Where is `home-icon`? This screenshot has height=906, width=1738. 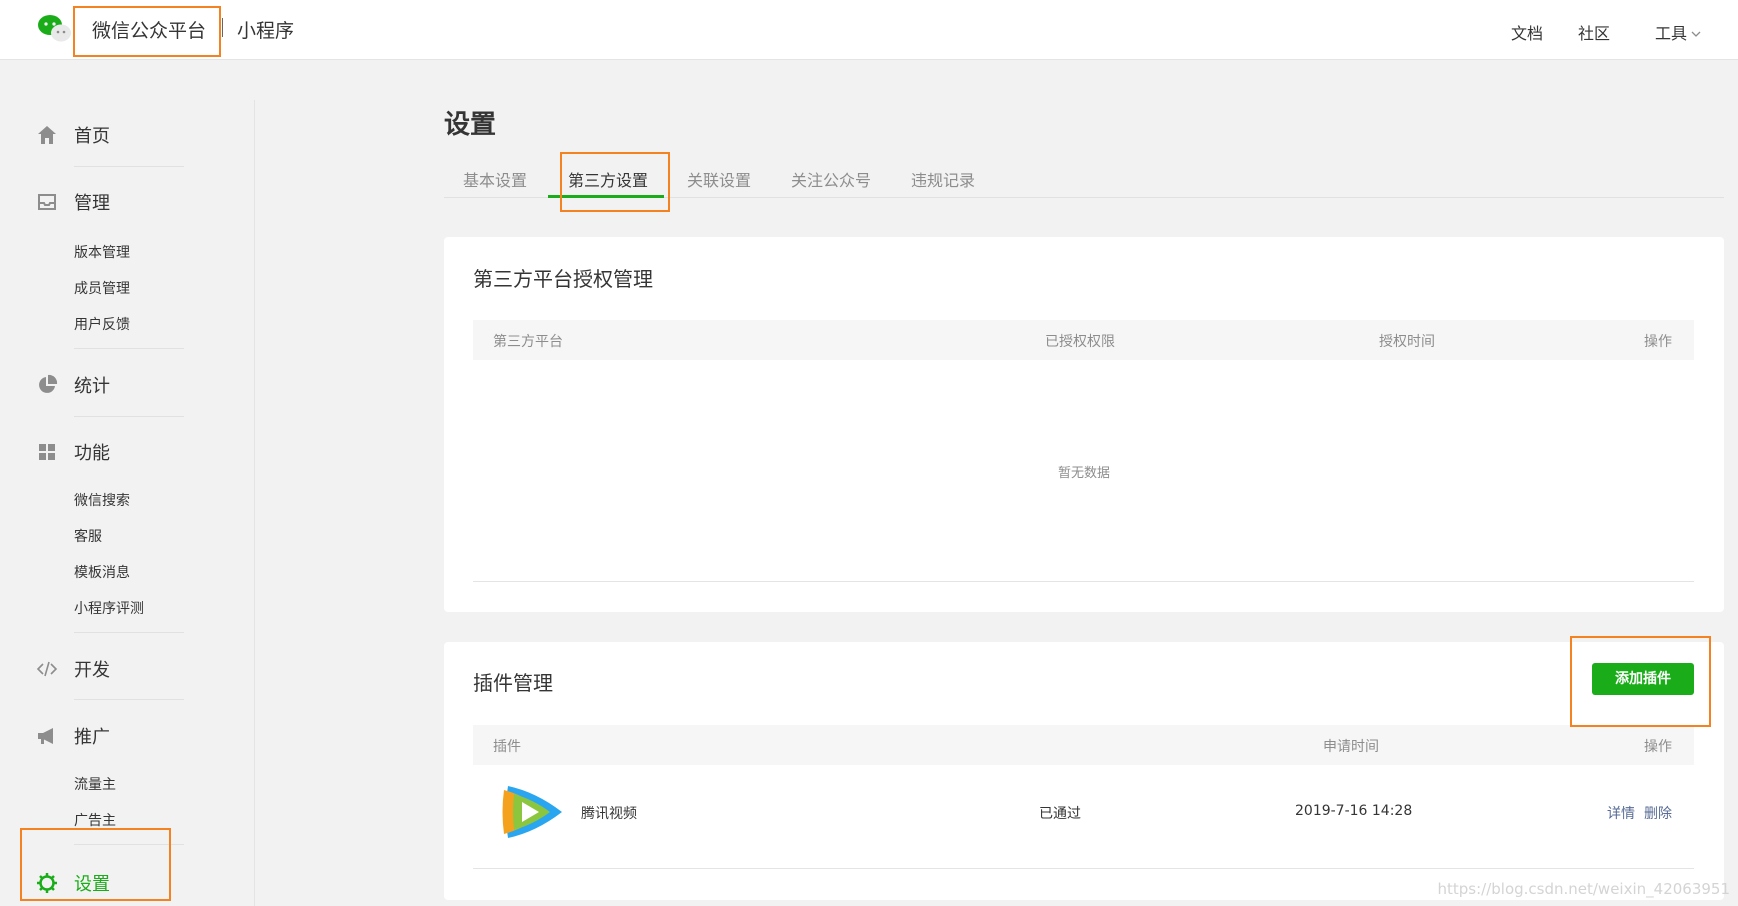 home-icon is located at coordinates (47, 135).